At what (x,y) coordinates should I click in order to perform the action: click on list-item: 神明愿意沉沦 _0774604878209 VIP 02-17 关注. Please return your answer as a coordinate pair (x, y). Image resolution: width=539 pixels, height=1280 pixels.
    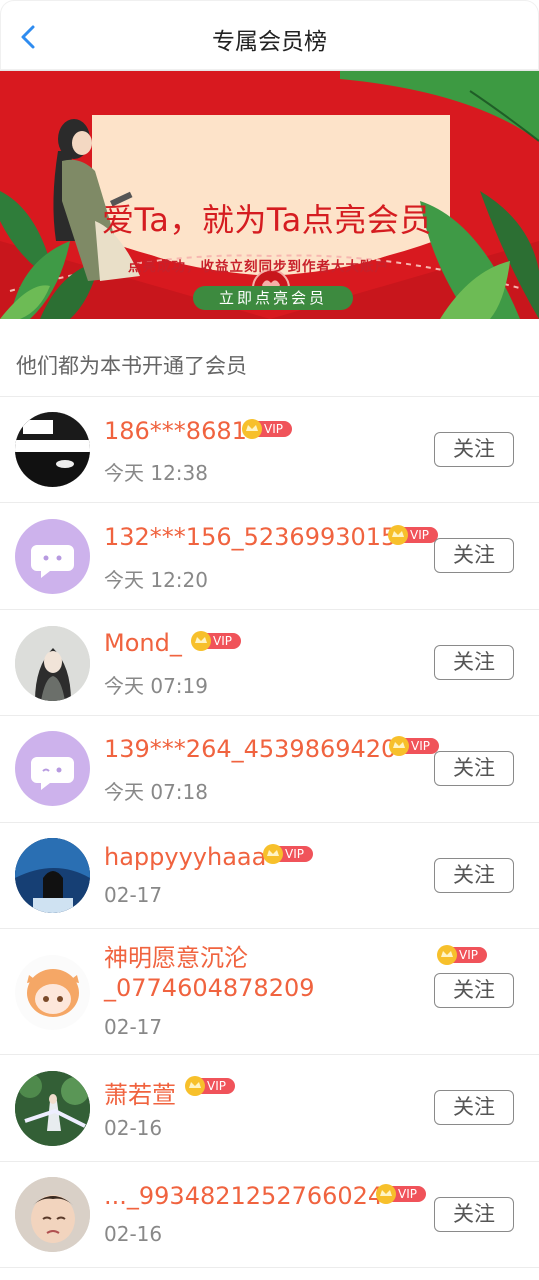
    Looking at the image, I should click on (269, 992).